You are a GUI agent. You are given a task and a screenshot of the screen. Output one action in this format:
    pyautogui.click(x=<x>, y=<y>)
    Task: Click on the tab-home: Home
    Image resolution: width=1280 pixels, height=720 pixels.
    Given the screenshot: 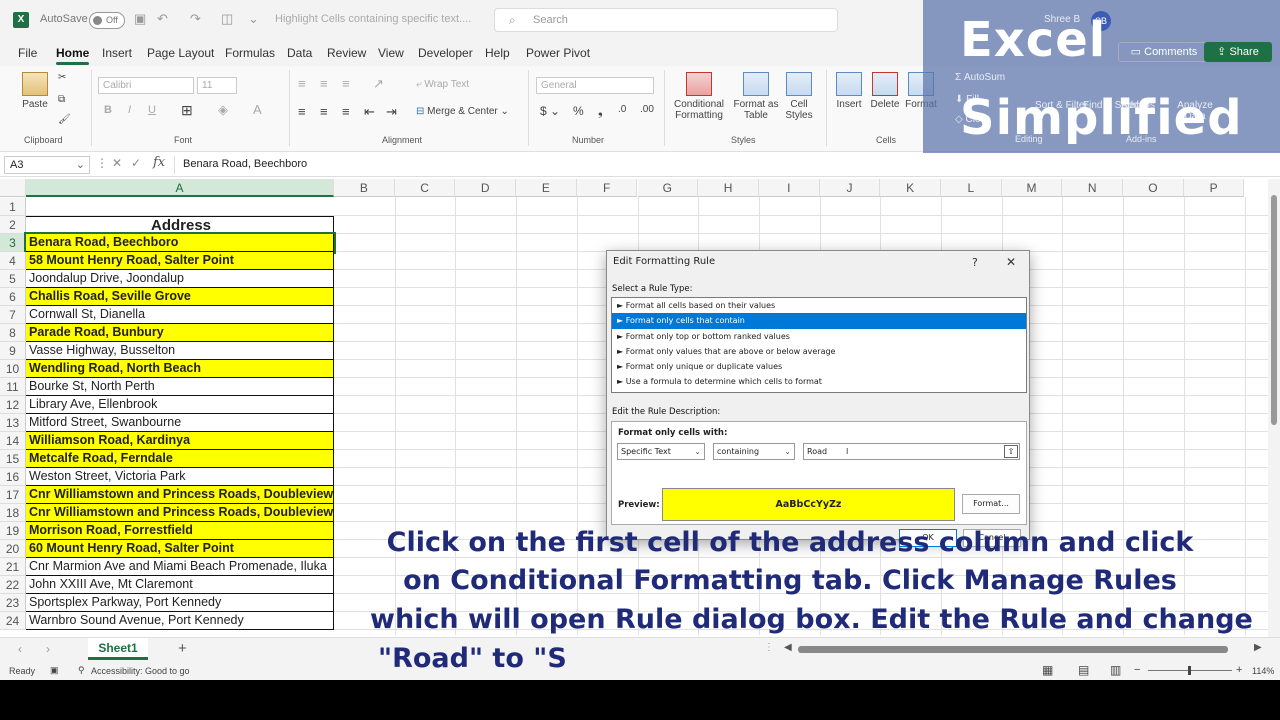 What is the action you would take?
    pyautogui.click(x=73, y=55)
    